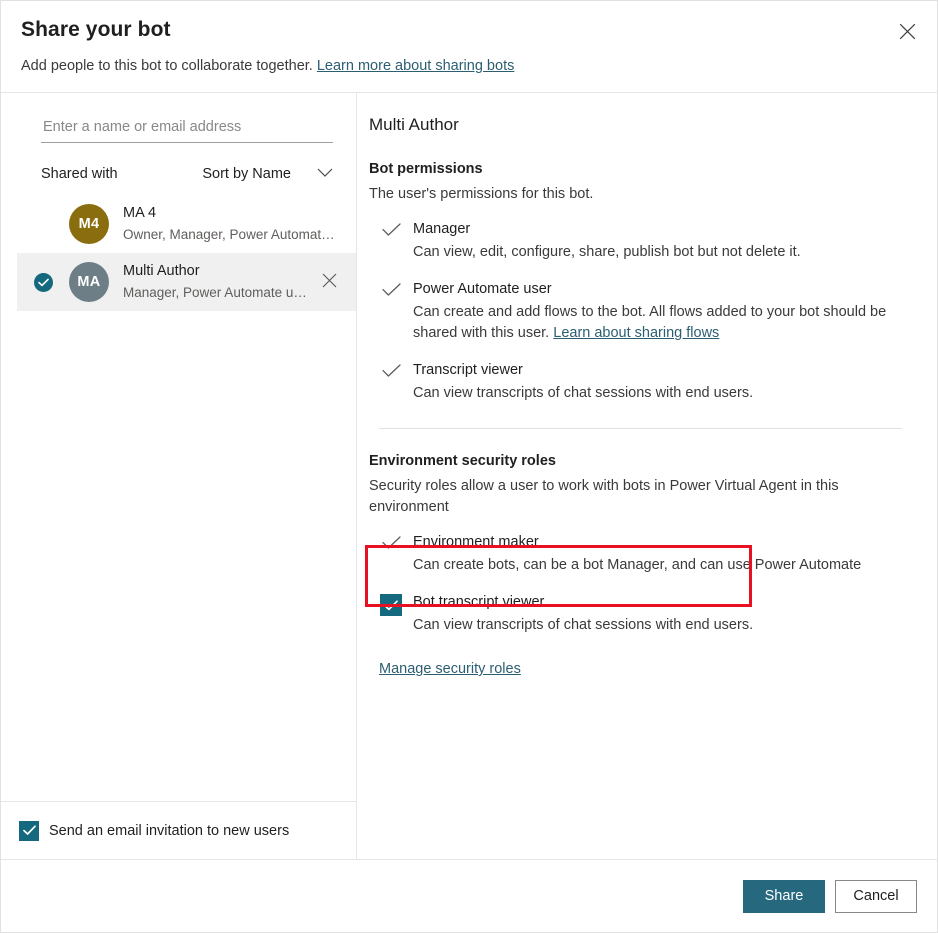  I want to click on bot-permissions-description: The user's permissions for this bot., so click(481, 194).